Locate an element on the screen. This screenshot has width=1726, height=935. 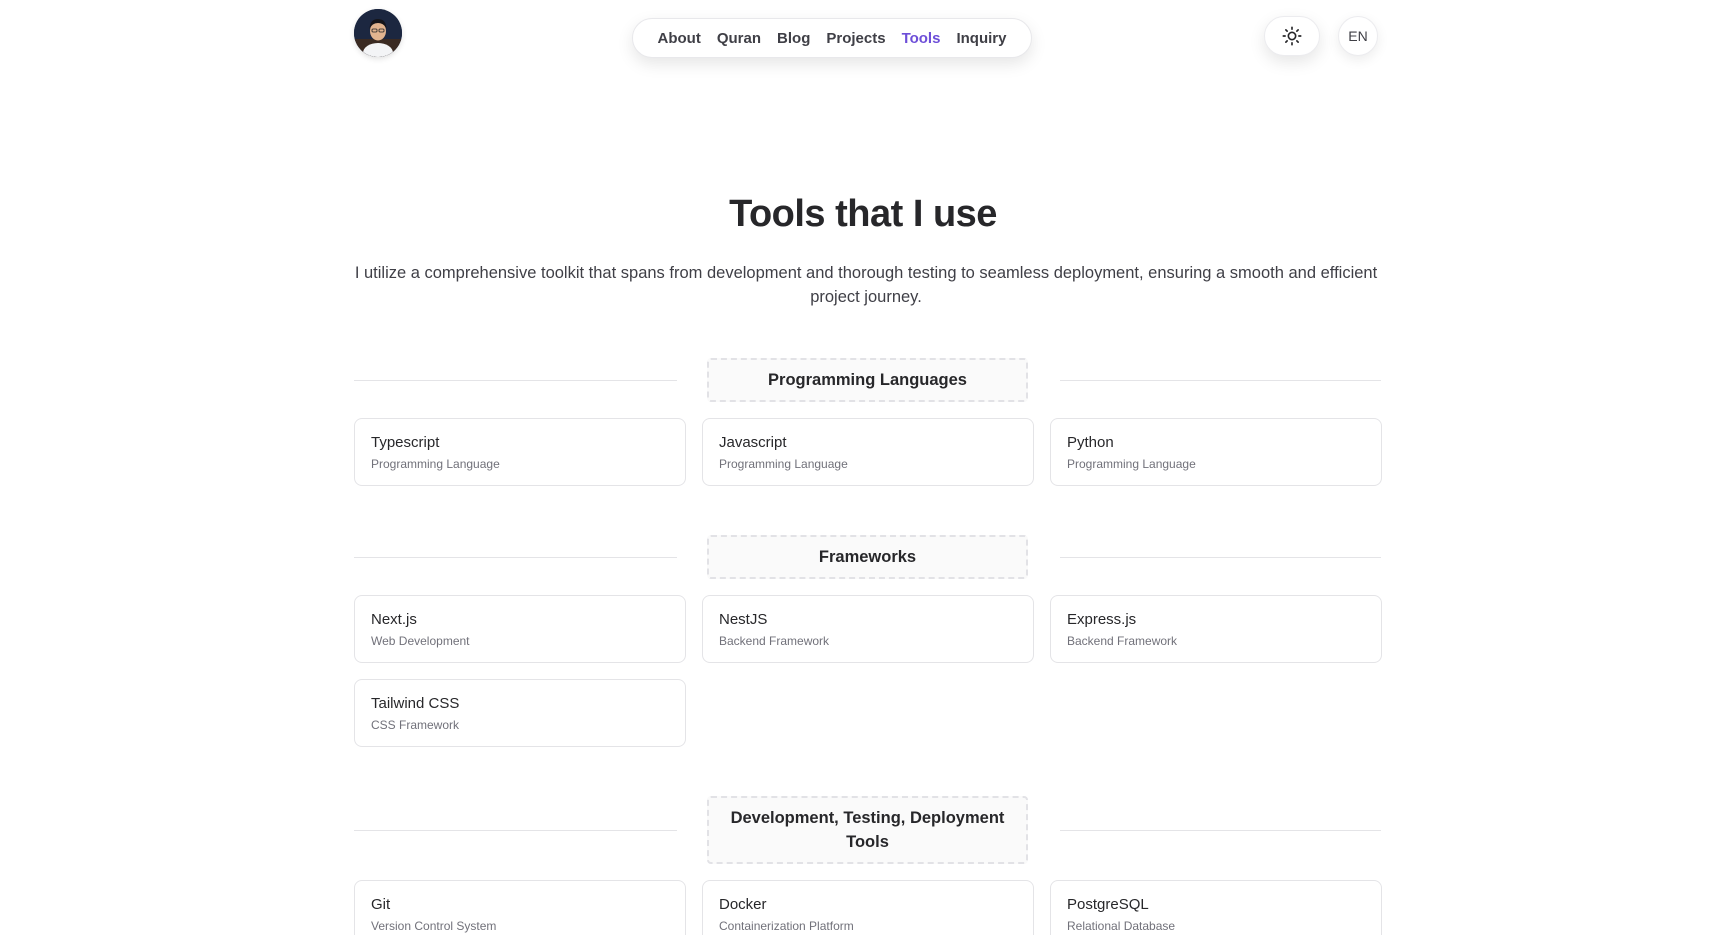
language-button: EN is located at coordinates (1358, 36).